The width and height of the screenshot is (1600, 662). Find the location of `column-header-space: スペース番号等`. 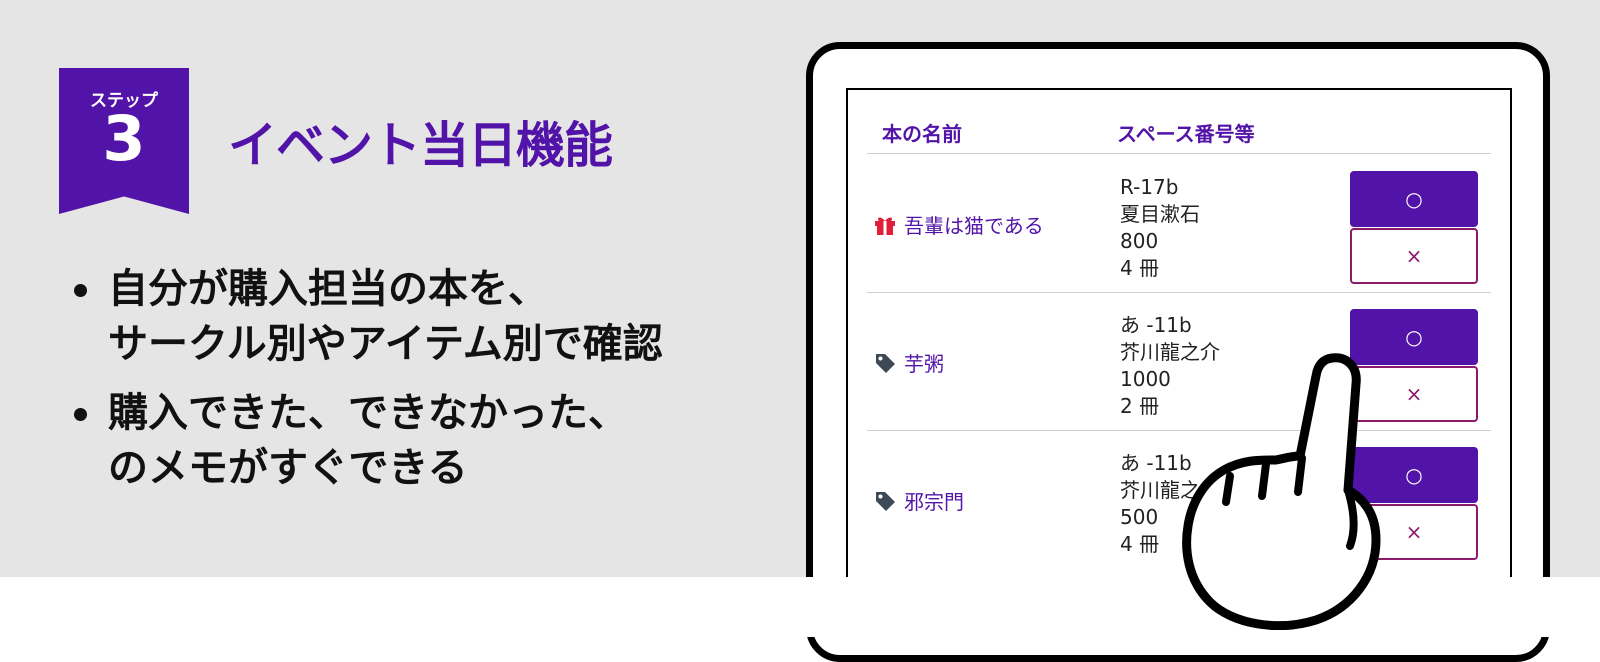

column-header-space: スペース番号等 is located at coordinates (1186, 134).